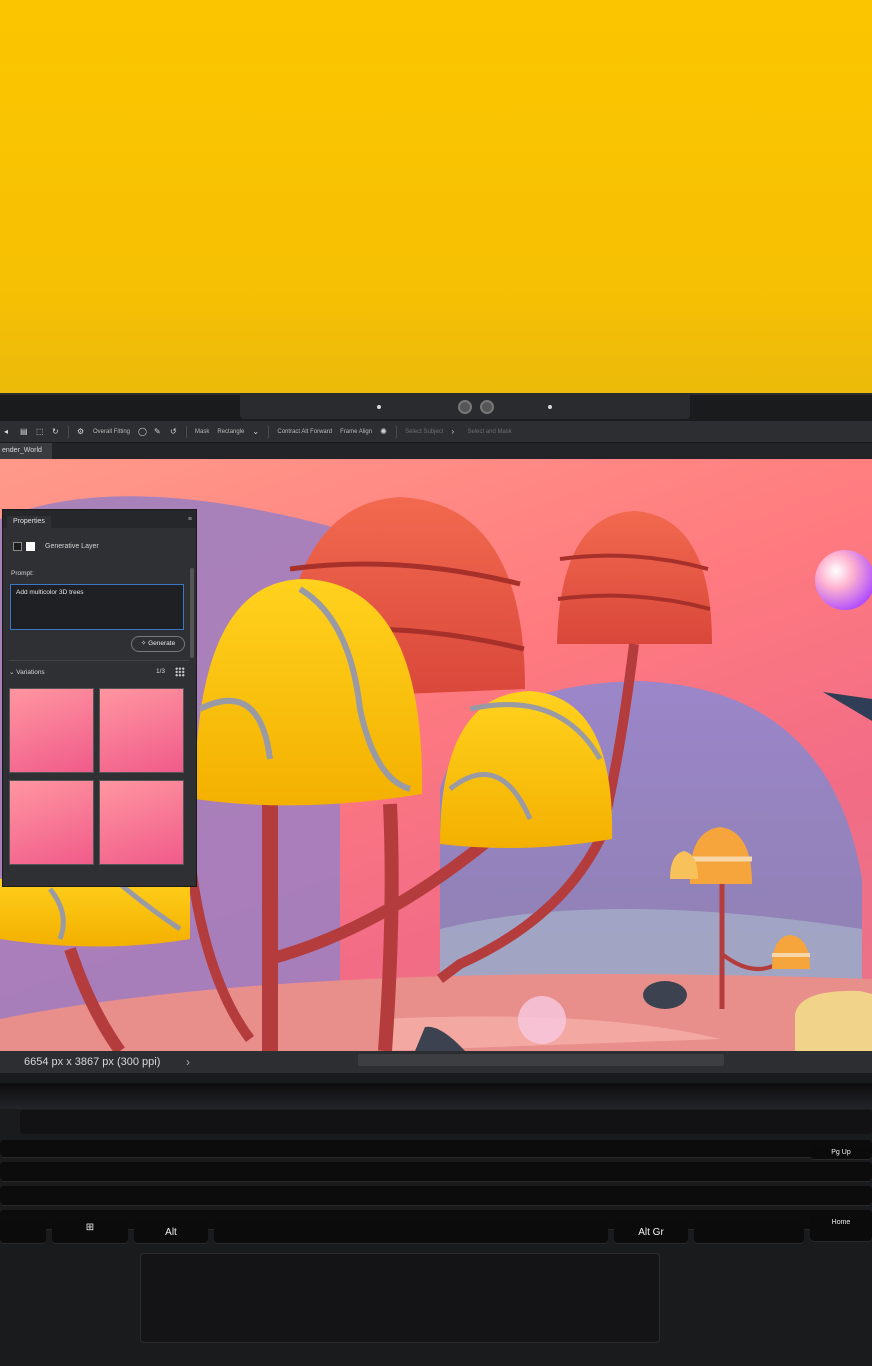  I want to click on toolbar-item-5: Select Subject, so click(424, 432).